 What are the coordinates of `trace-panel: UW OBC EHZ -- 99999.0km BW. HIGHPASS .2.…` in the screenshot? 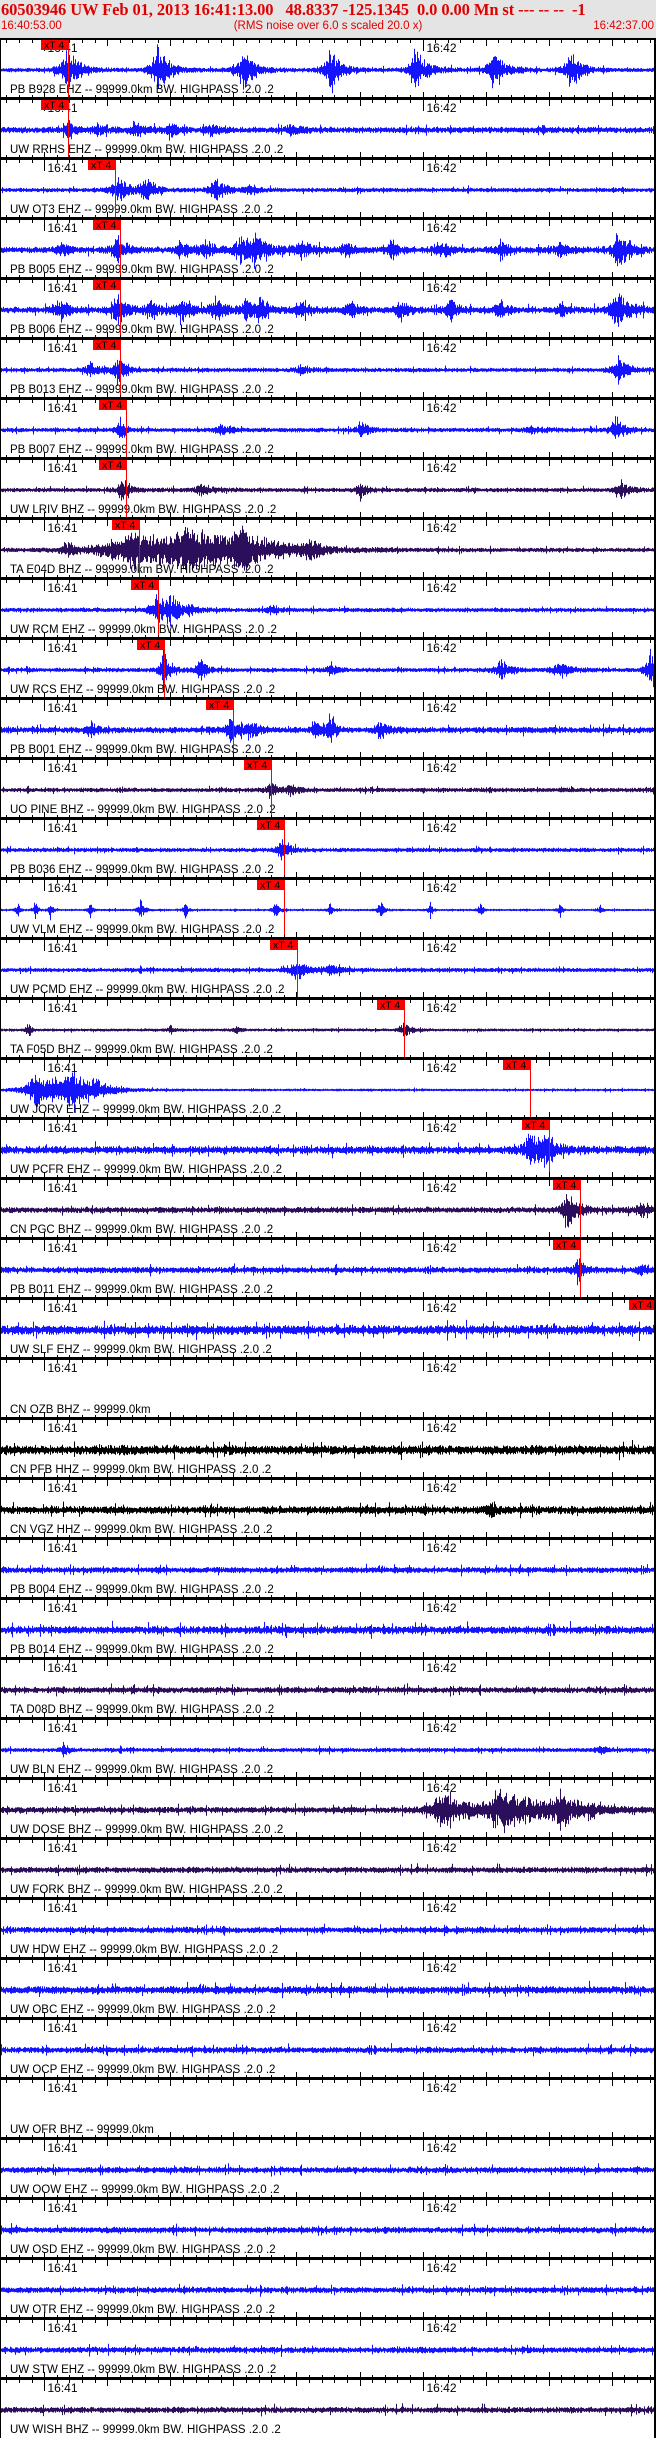 It's located at (328, 1984).